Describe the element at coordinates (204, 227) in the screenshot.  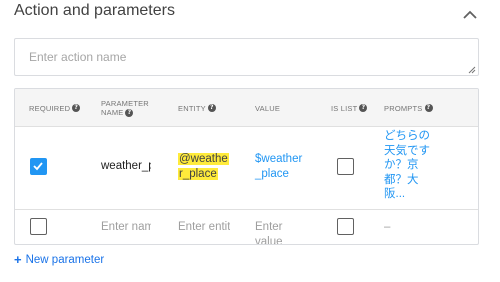
I see `entity-input: Enter entity` at that location.